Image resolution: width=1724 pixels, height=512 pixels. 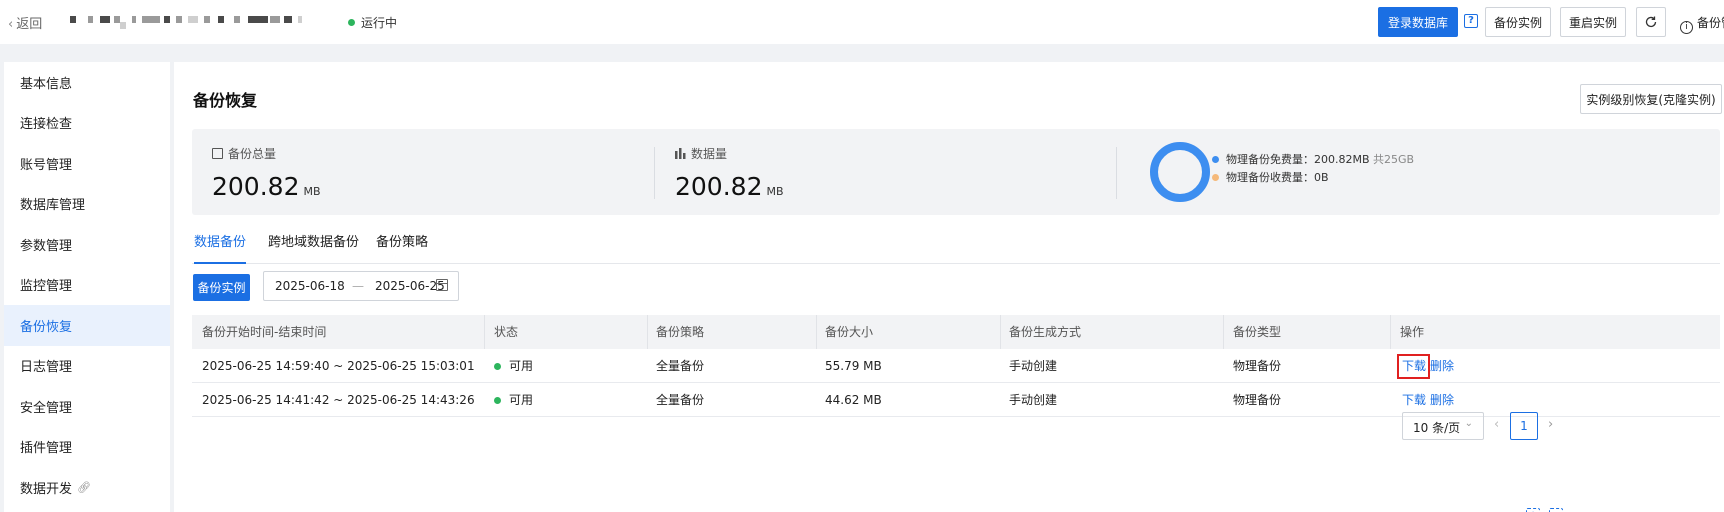 I want to click on sidebar-item-label: 日志管理, so click(x=46, y=368).